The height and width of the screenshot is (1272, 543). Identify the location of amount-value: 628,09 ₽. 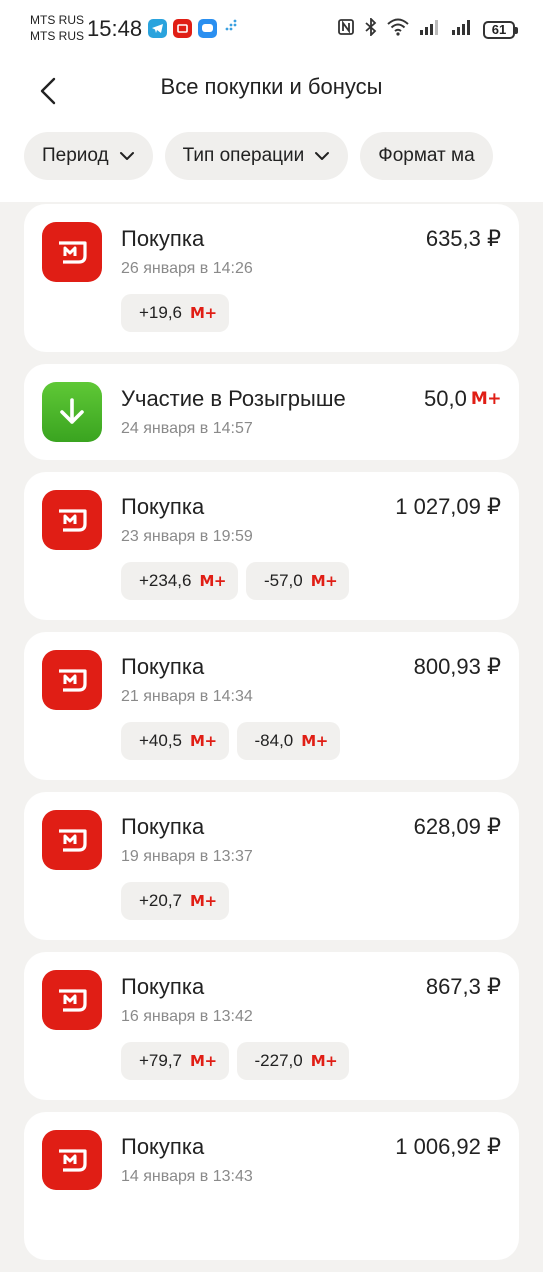
(457, 826).